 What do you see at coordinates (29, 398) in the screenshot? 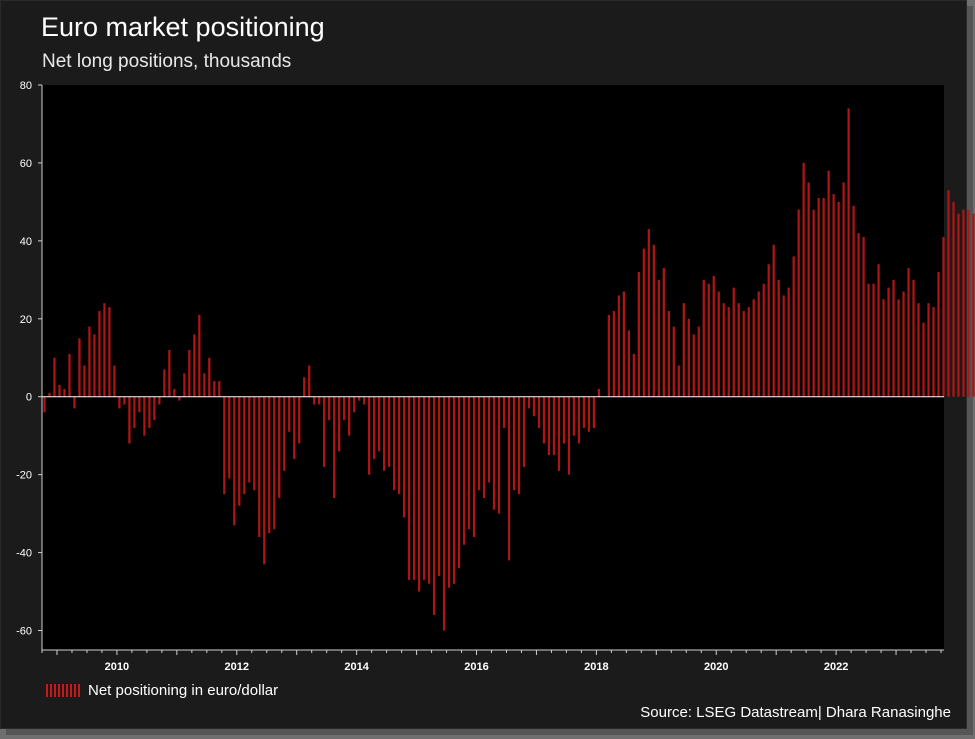
I see `y-tick-label: 0` at bounding box center [29, 398].